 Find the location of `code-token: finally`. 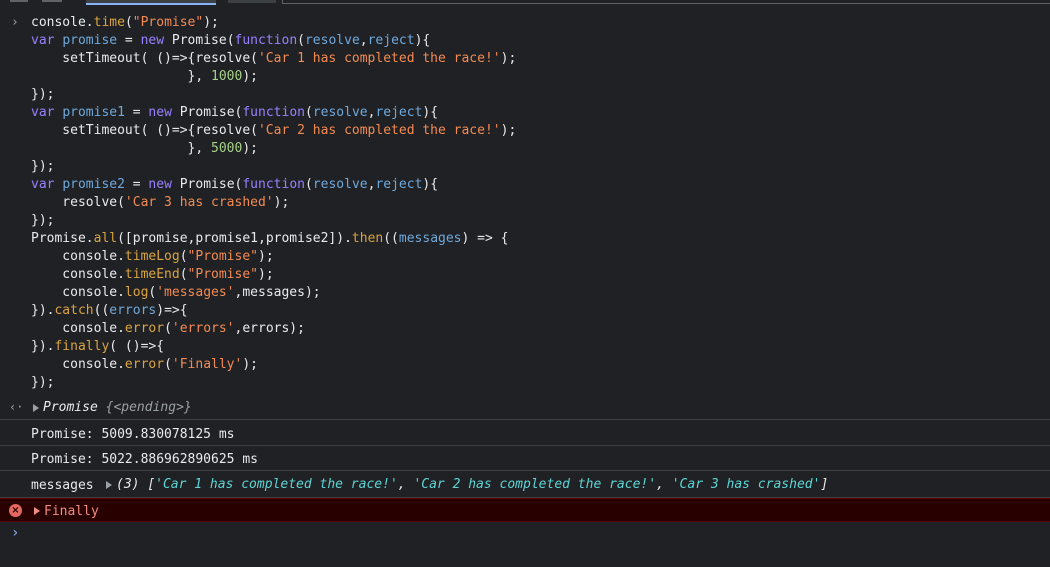

code-token: finally is located at coordinates (82, 346).